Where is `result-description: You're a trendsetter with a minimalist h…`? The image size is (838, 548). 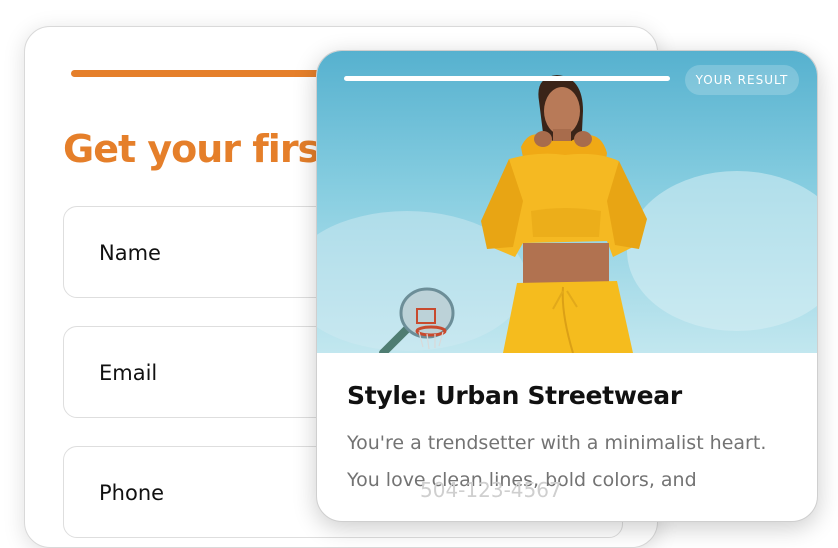 result-description: You're a trendsetter with a minimalist h… is located at coordinates (557, 461).